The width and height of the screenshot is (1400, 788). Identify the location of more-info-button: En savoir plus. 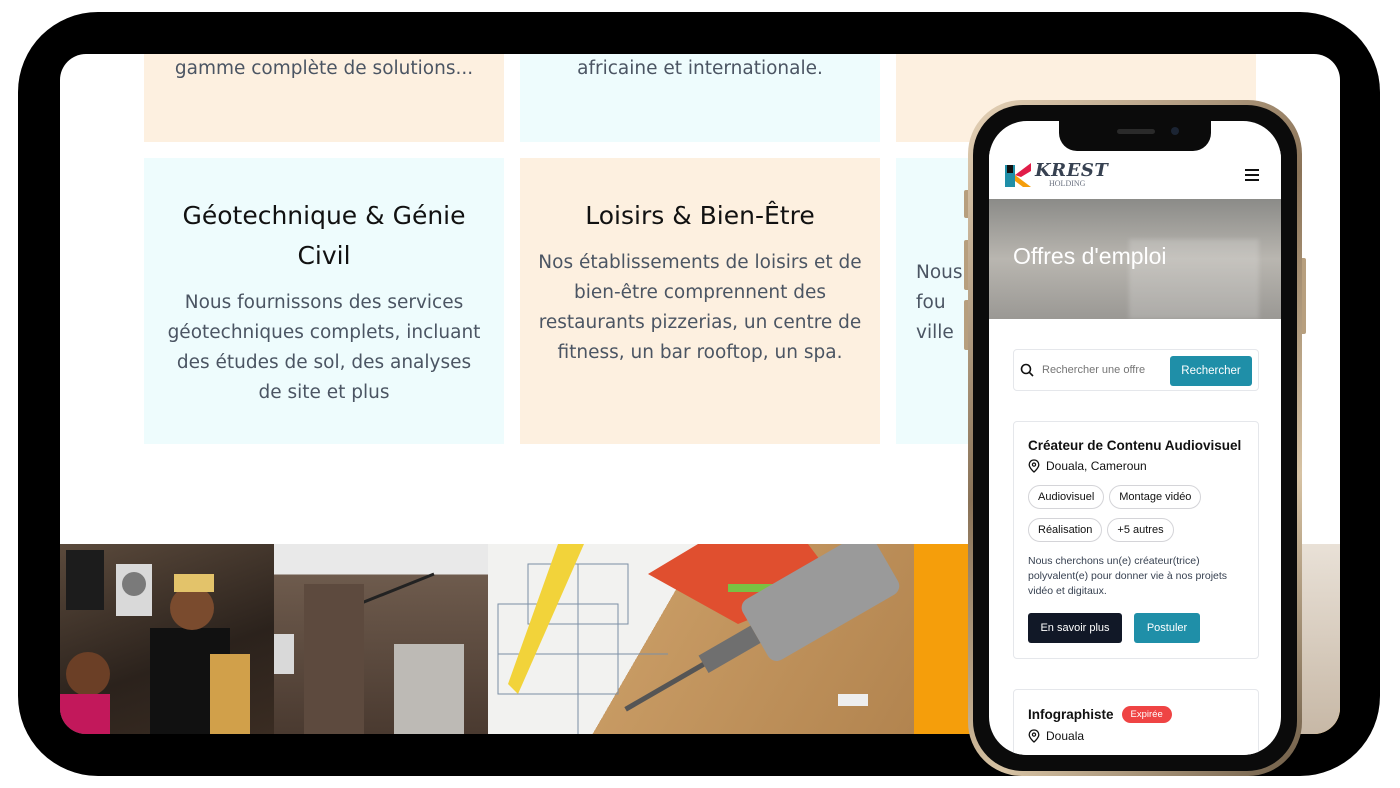
(1075, 628).